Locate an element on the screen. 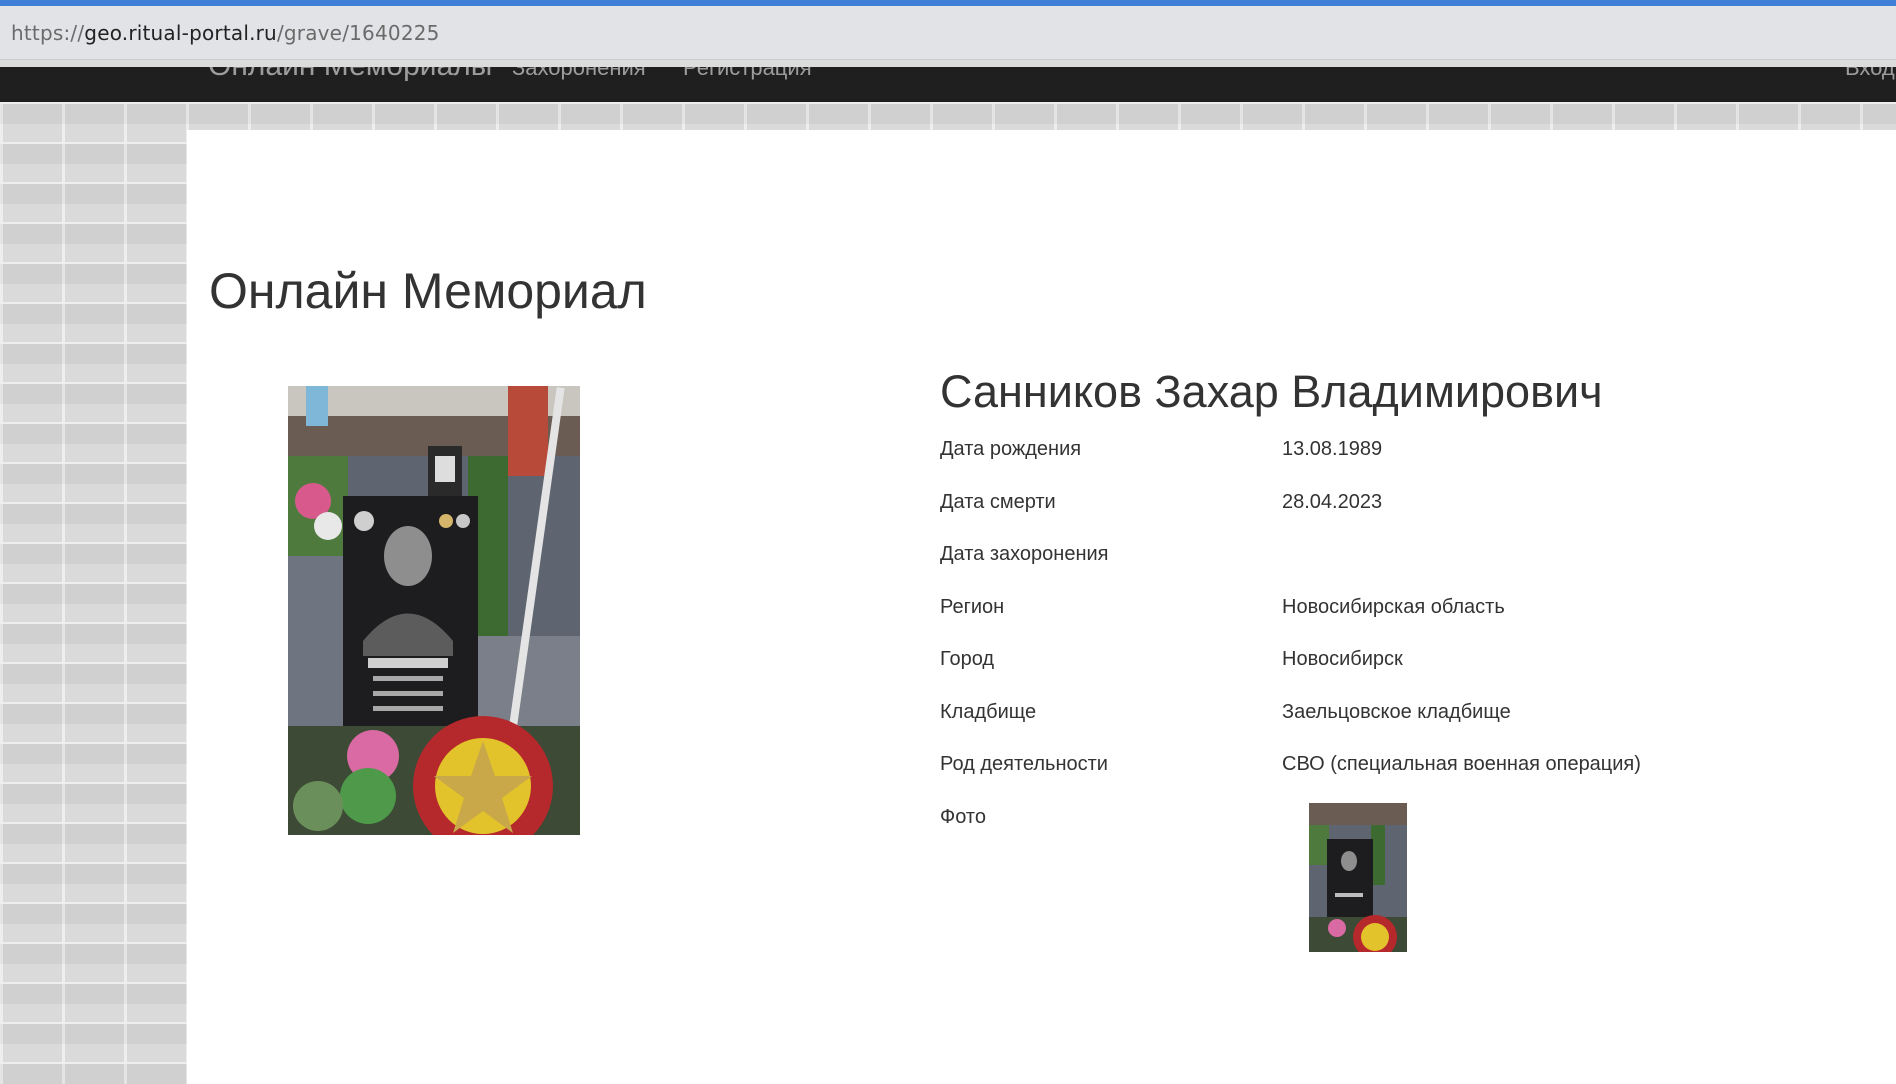  cemetery-label: Кладбище is located at coordinates (988, 712).